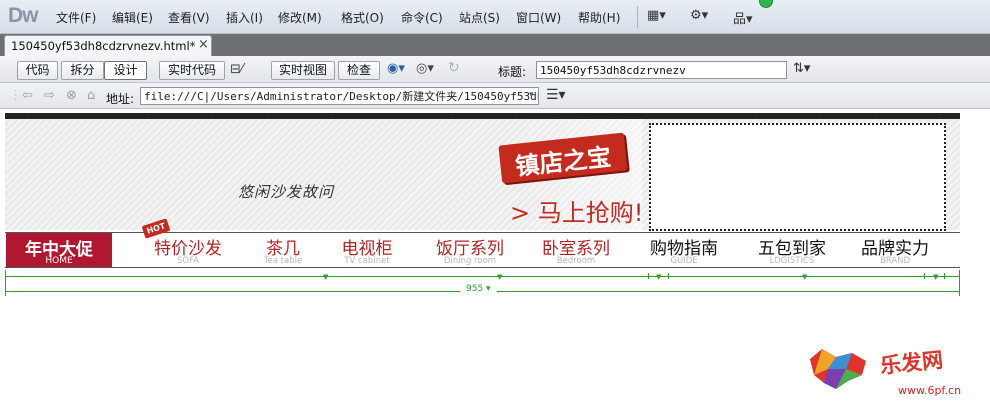 The height and width of the screenshot is (414, 990). Describe the element at coordinates (656, 15) in the screenshot. I see `layout-icon: ▦▾` at that location.